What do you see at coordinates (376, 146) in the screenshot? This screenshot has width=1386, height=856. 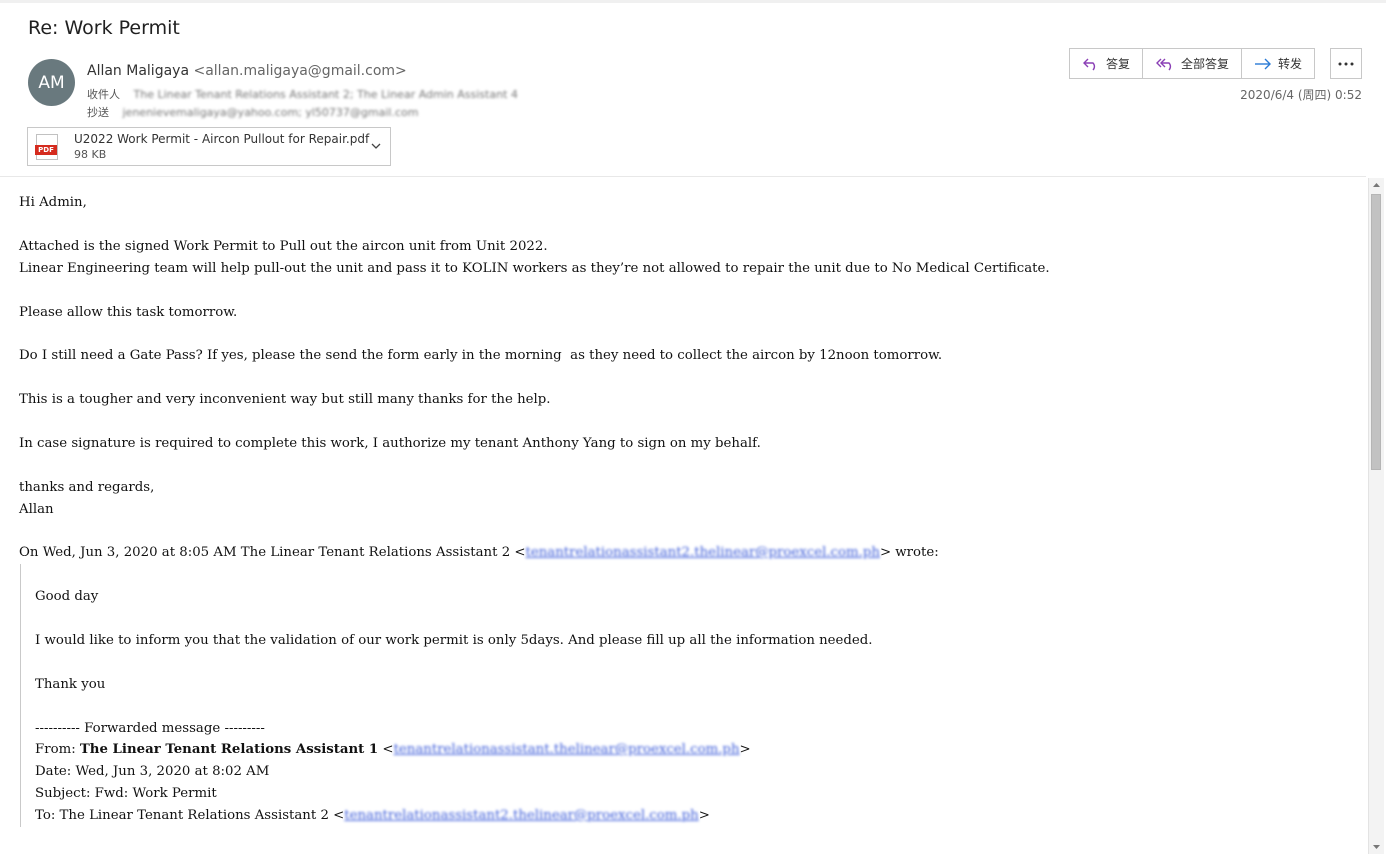 I see `chevron-down-icon` at bounding box center [376, 146].